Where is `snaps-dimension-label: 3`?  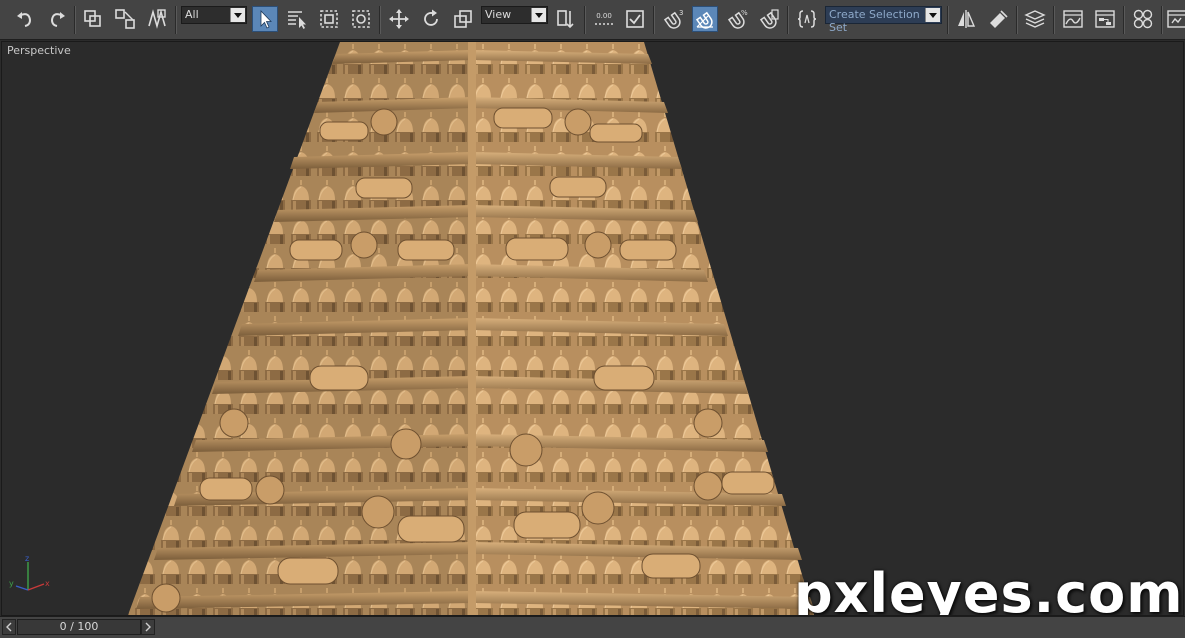
snaps-dimension-label: 3 is located at coordinates (681, 13).